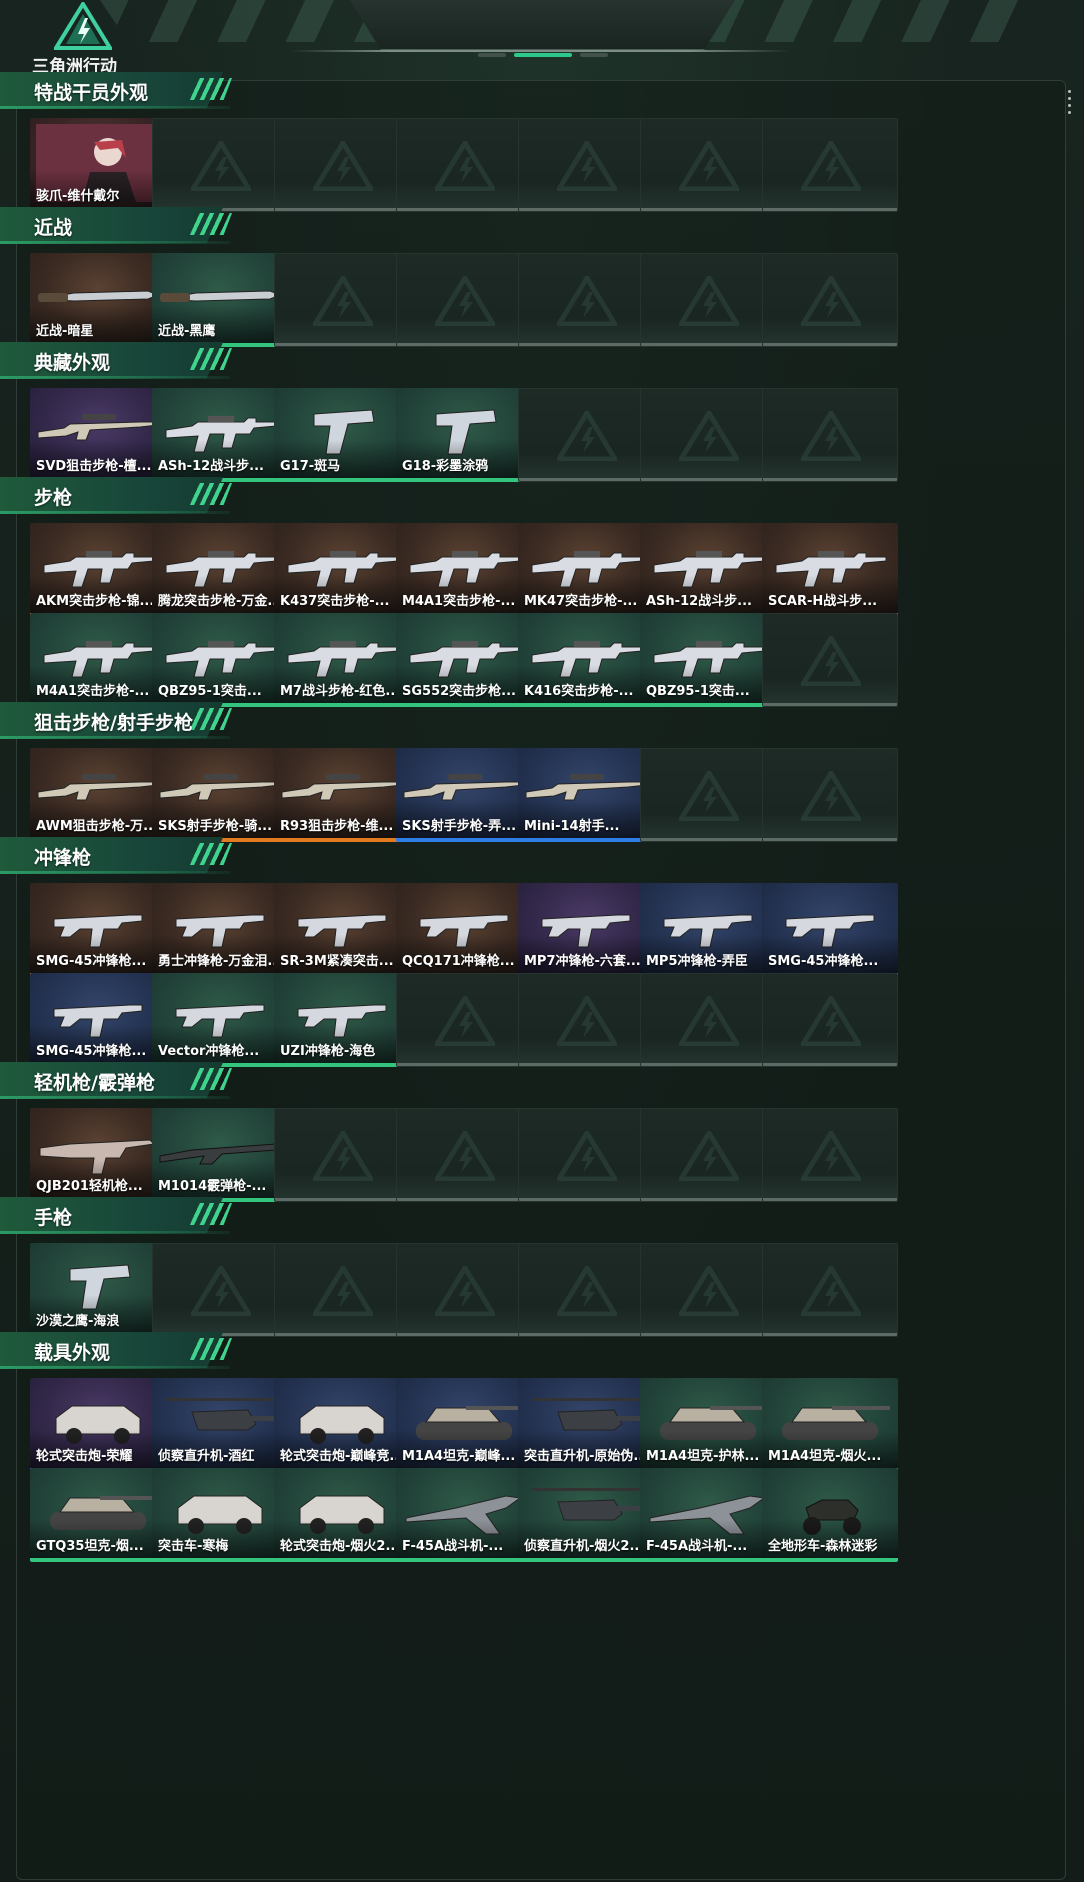 This screenshot has width=1084, height=1882. Describe the element at coordinates (708, 930) in the screenshot. I see `skin-item: MP5冲锋枪-弄臣` at that location.